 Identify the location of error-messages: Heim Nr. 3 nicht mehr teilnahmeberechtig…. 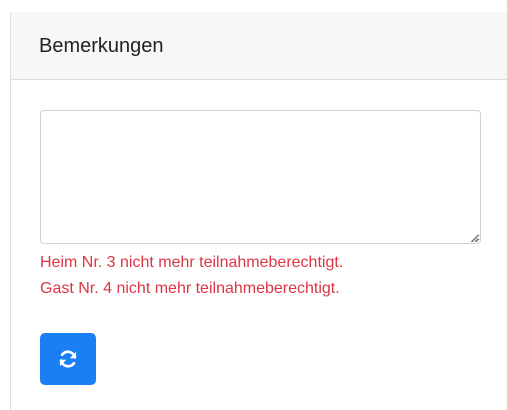
(191, 276).